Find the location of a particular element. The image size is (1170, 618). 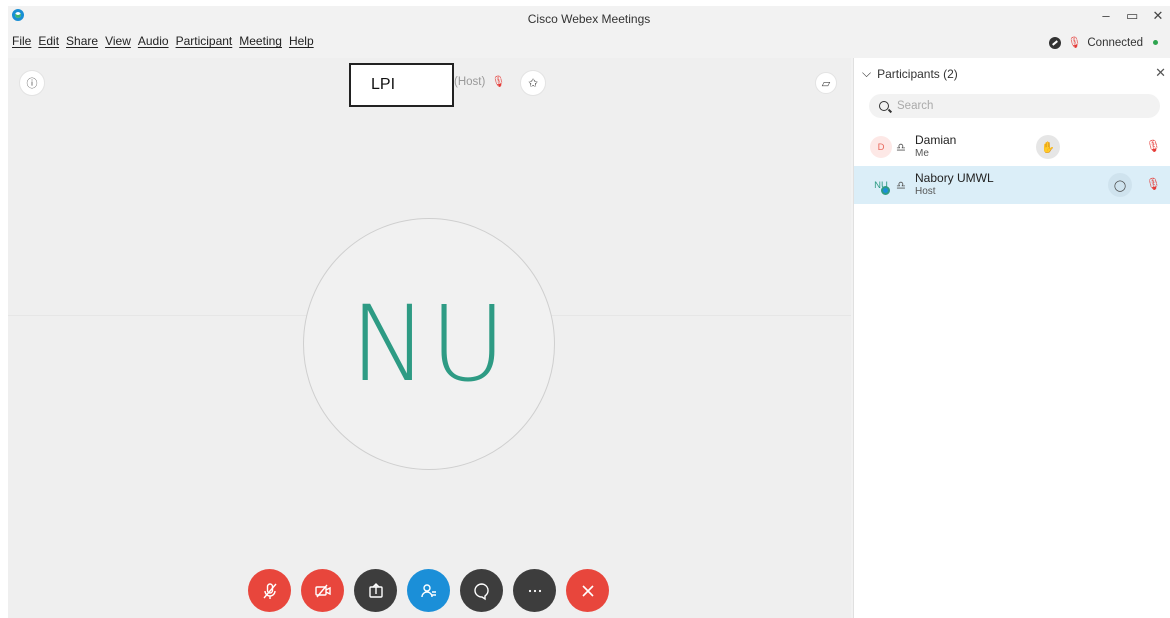

more-icon is located at coordinates (534, 590).